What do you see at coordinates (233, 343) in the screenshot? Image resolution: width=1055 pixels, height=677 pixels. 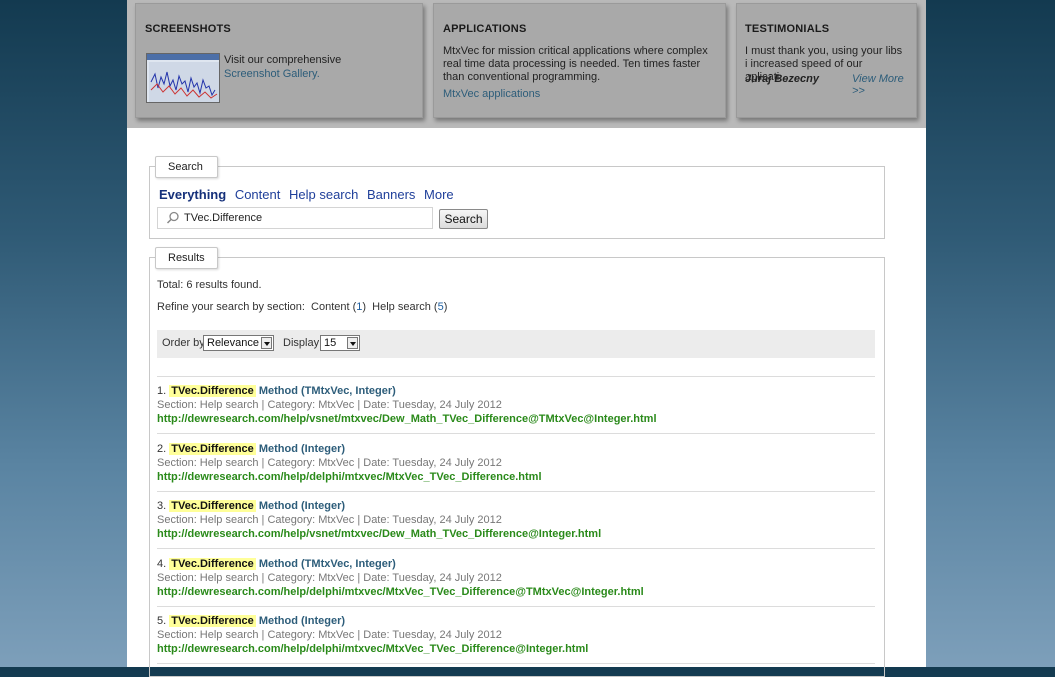 I see `order-value: Relevance` at bounding box center [233, 343].